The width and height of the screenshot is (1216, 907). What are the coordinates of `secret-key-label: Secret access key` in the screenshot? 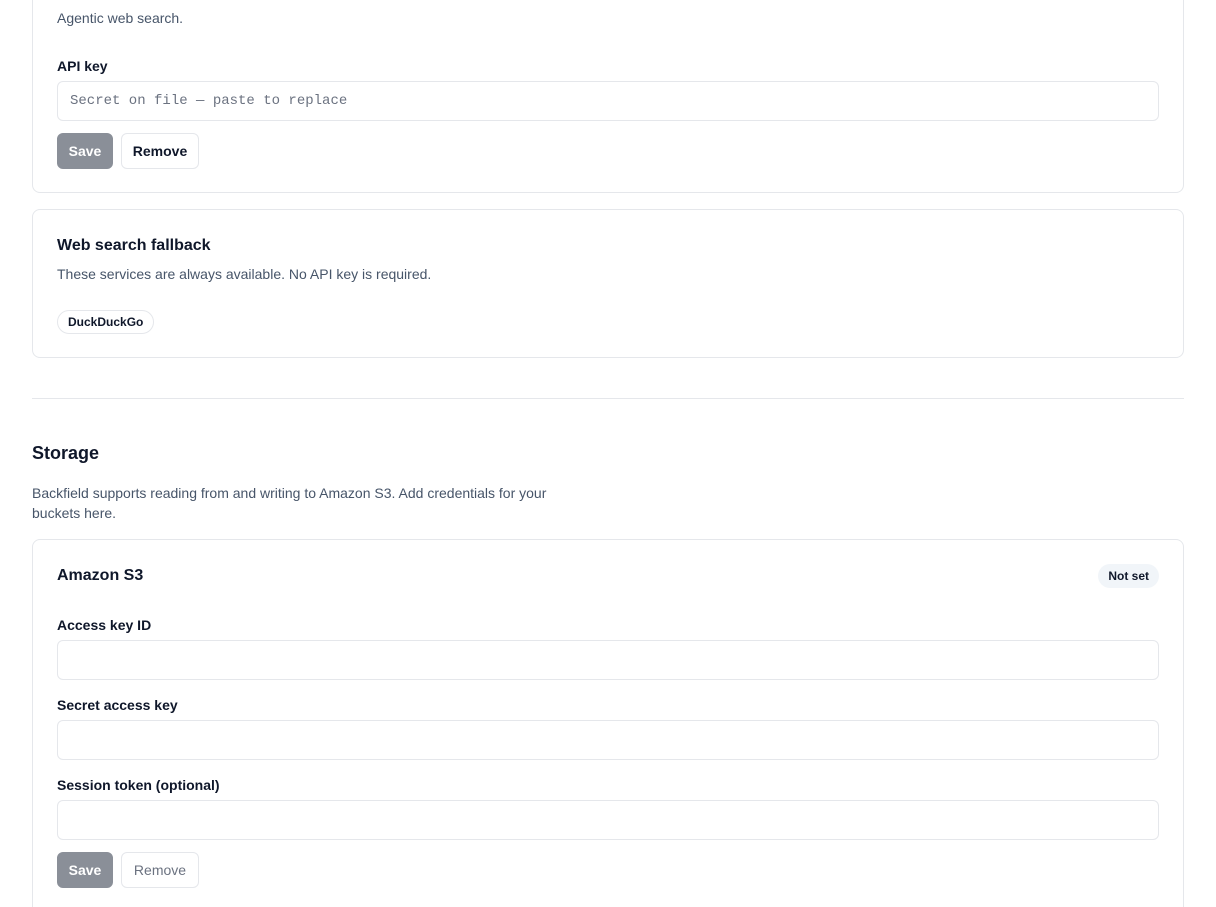 It's located at (117, 705).